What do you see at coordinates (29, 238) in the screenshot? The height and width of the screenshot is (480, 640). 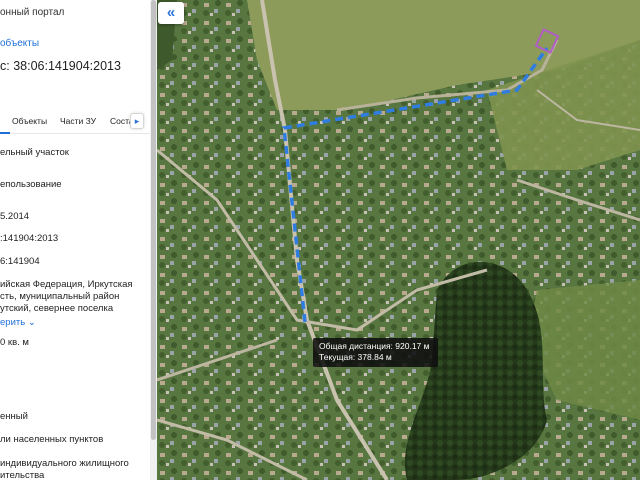 I see `field-cadastral-number: :141904:2013` at bounding box center [29, 238].